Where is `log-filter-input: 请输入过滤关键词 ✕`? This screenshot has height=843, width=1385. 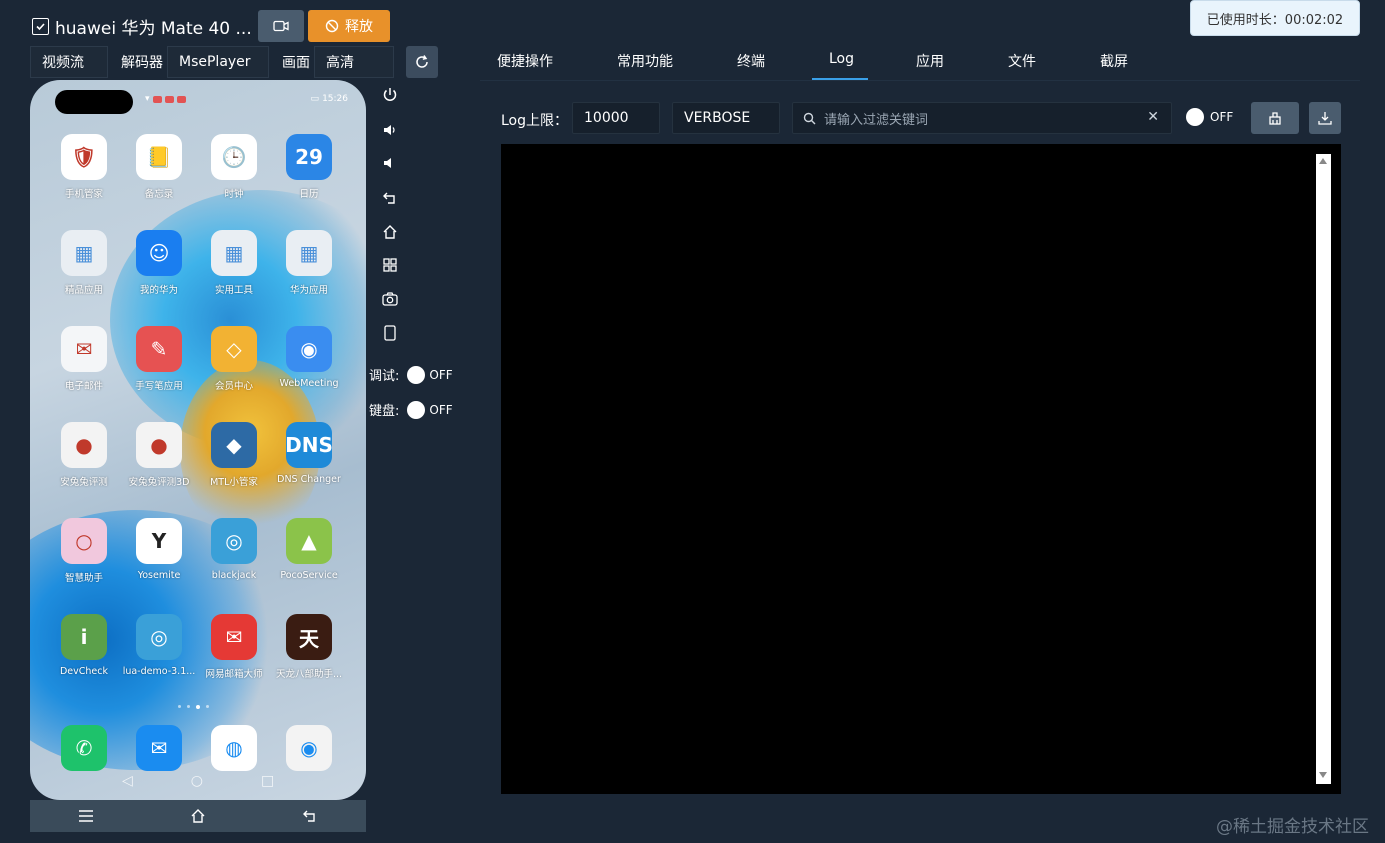
log-filter-input: 请输入过滤关键词 ✕ is located at coordinates (982, 118).